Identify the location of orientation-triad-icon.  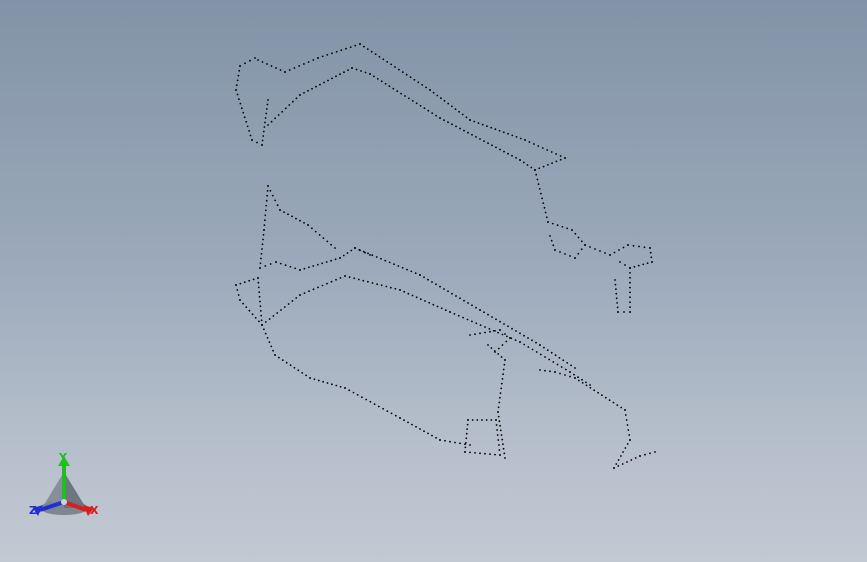
(68, 490).